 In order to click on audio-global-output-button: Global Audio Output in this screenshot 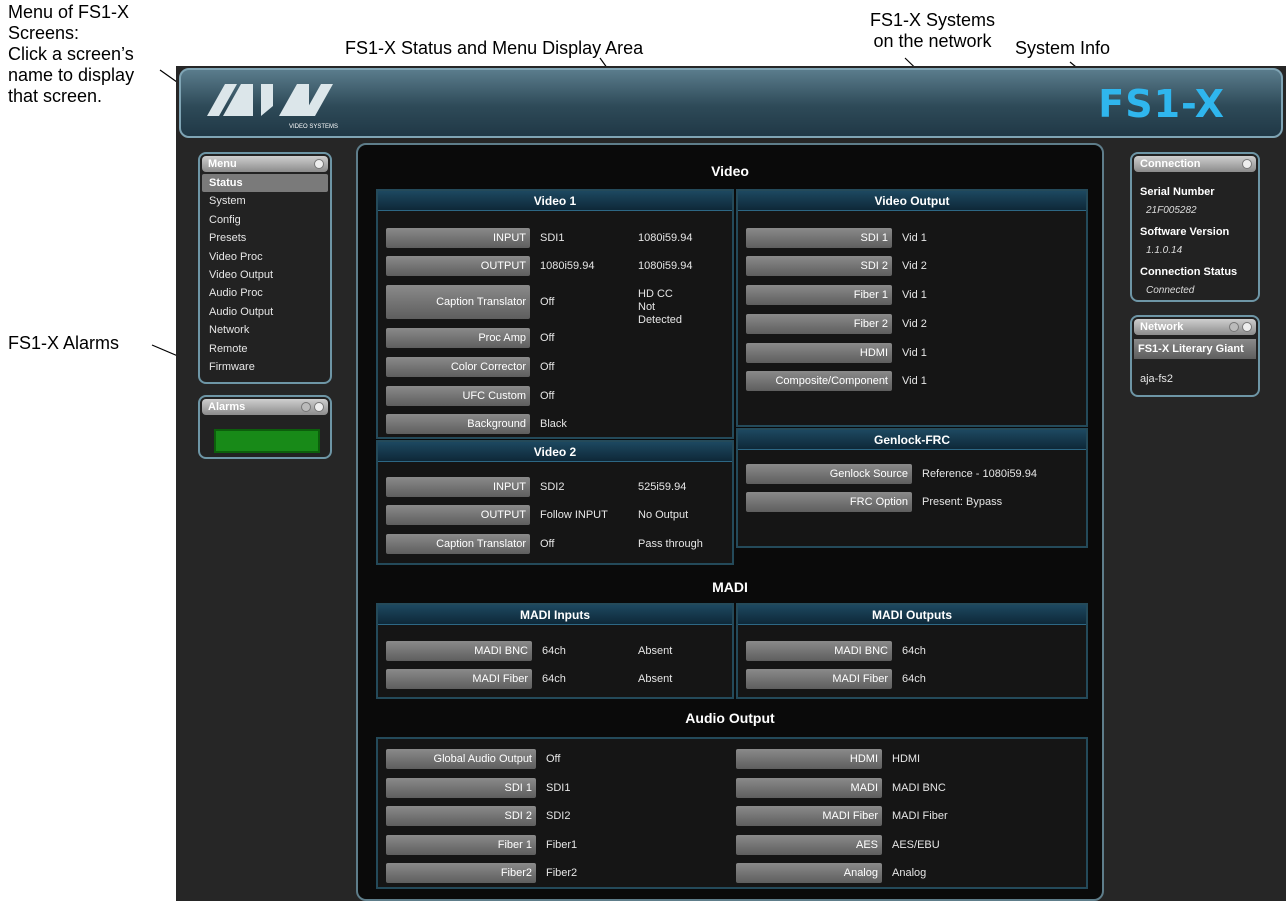, I will do `click(461, 759)`.